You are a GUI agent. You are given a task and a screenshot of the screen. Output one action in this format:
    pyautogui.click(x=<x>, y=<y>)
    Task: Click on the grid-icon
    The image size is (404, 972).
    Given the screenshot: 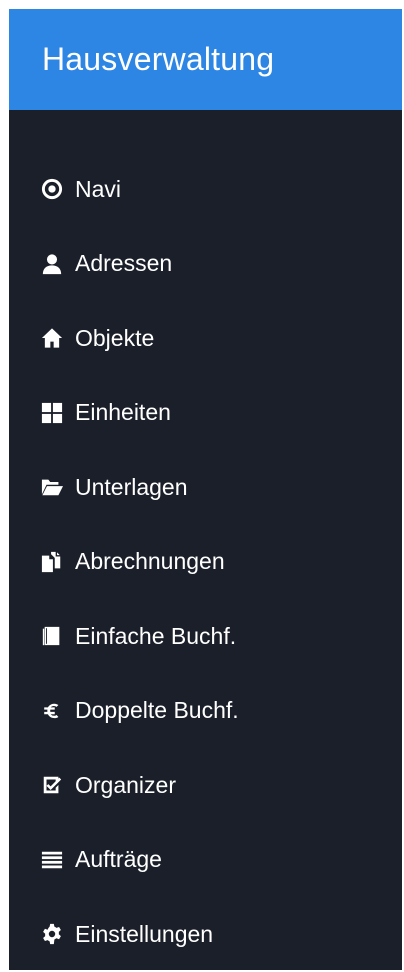 What is the action you would take?
    pyautogui.click(x=52, y=413)
    